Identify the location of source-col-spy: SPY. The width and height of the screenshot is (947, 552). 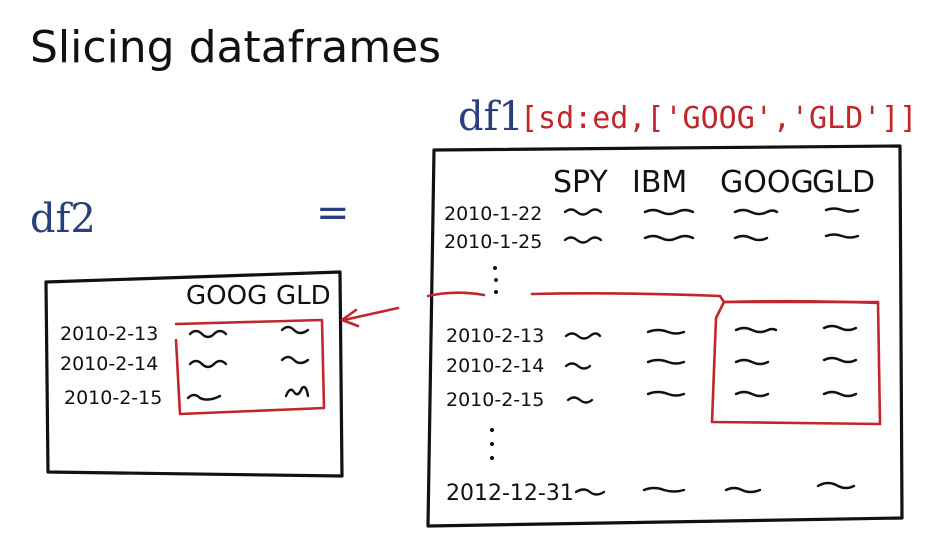
(580, 182).